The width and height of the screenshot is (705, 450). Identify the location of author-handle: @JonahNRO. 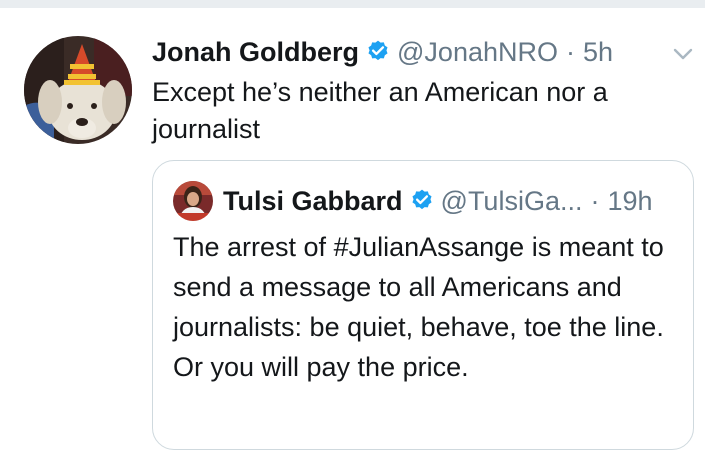
(477, 52).